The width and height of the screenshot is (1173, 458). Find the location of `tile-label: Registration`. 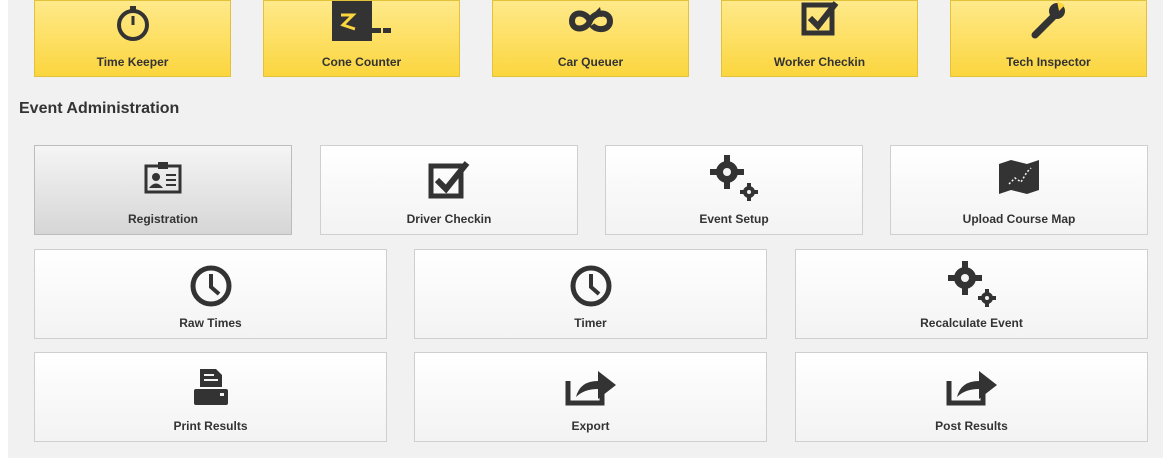

tile-label: Registration is located at coordinates (162, 219).